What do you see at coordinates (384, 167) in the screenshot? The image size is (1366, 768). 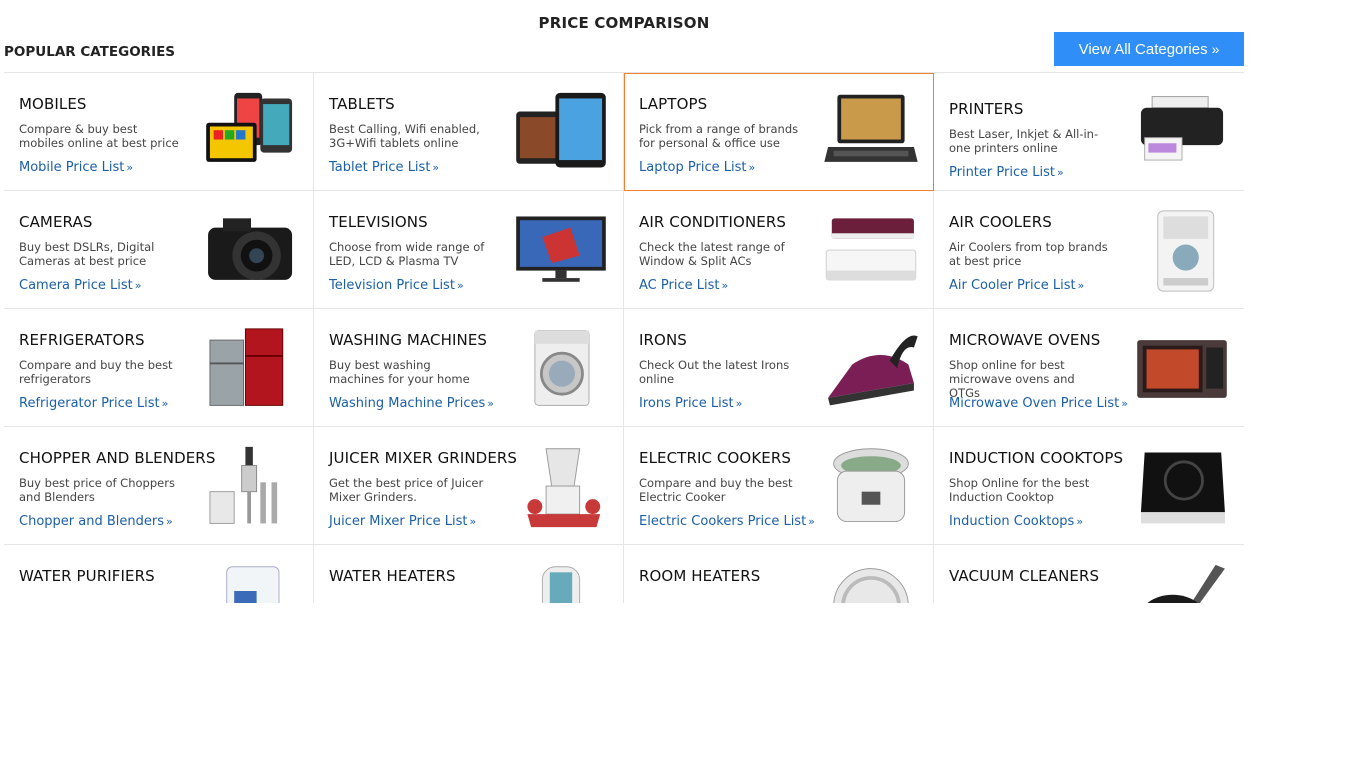 I see `category-price-list-link: Tablet Price List»` at bounding box center [384, 167].